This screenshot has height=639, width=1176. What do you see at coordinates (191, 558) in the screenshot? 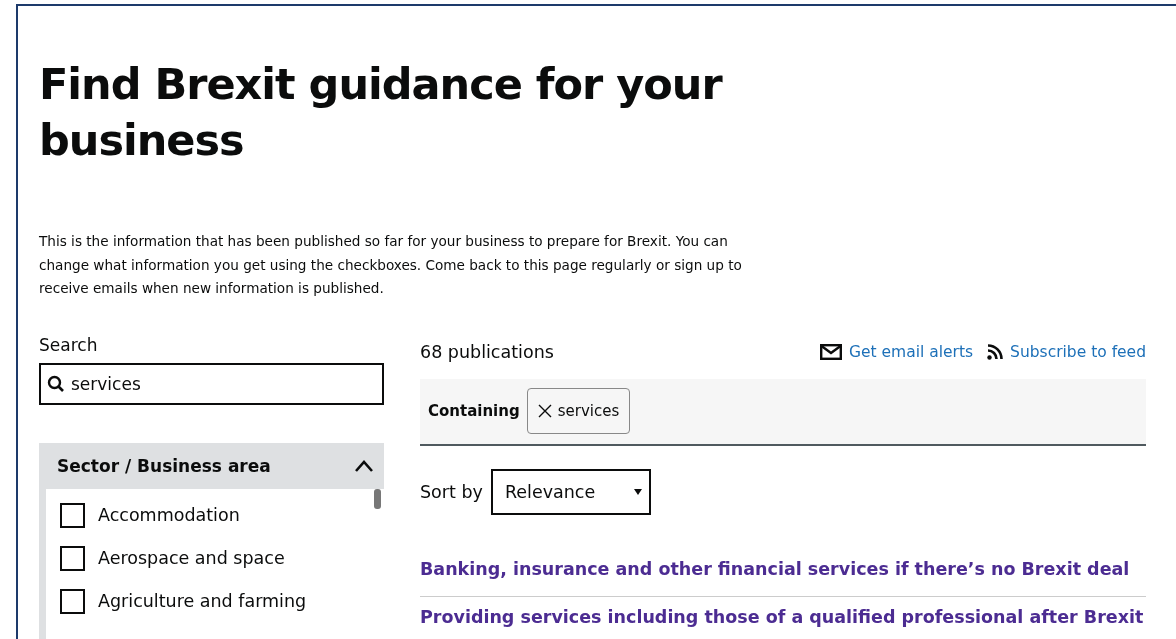
I see `checkbox-label: Aerospace and space` at bounding box center [191, 558].